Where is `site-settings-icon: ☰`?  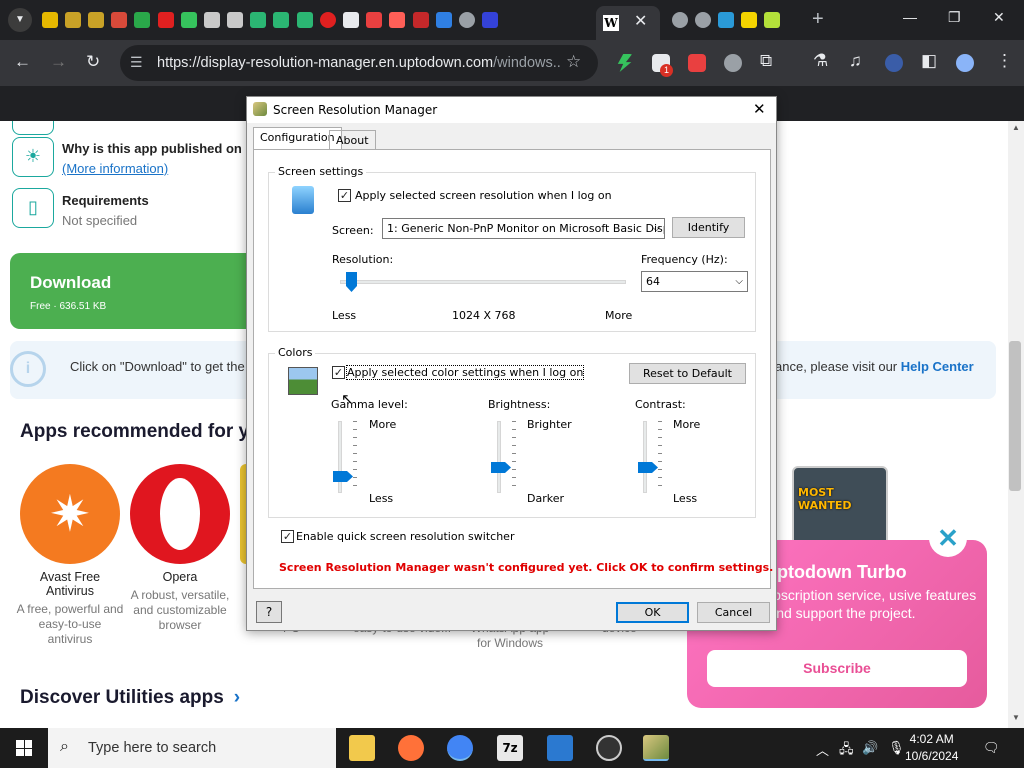
site-settings-icon: ☰ is located at coordinates (136, 62).